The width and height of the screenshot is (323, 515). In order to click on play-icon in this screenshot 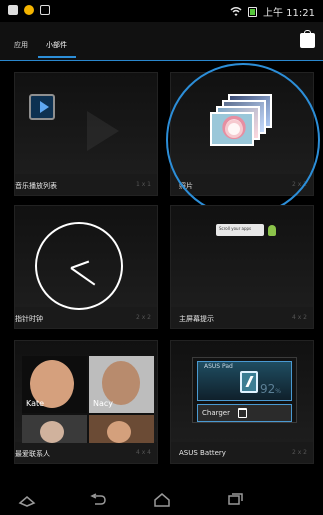, I will do `click(42, 107)`.